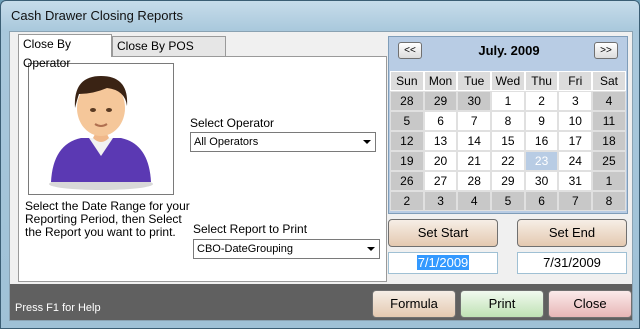 The height and width of the screenshot is (329, 640). What do you see at coordinates (97, 15) in the screenshot?
I see `window-title: Cash Drawer Closing Reports` at bounding box center [97, 15].